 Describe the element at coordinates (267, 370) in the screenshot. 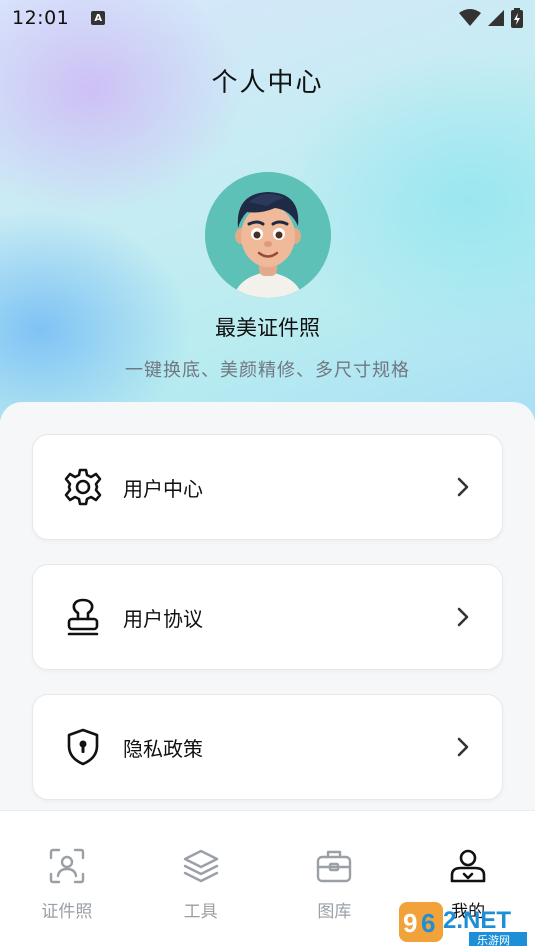

I see `app-description: 一键换底、美颜精修、多尺寸规格` at that location.